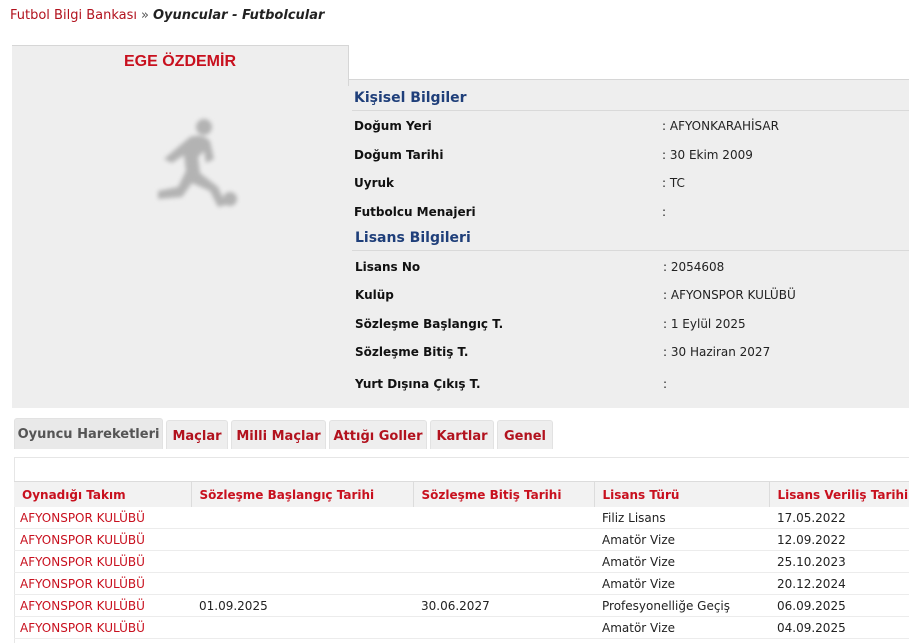  I want to click on column-header-license-date: Lisans Veriliş Tarihi, so click(838, 494).